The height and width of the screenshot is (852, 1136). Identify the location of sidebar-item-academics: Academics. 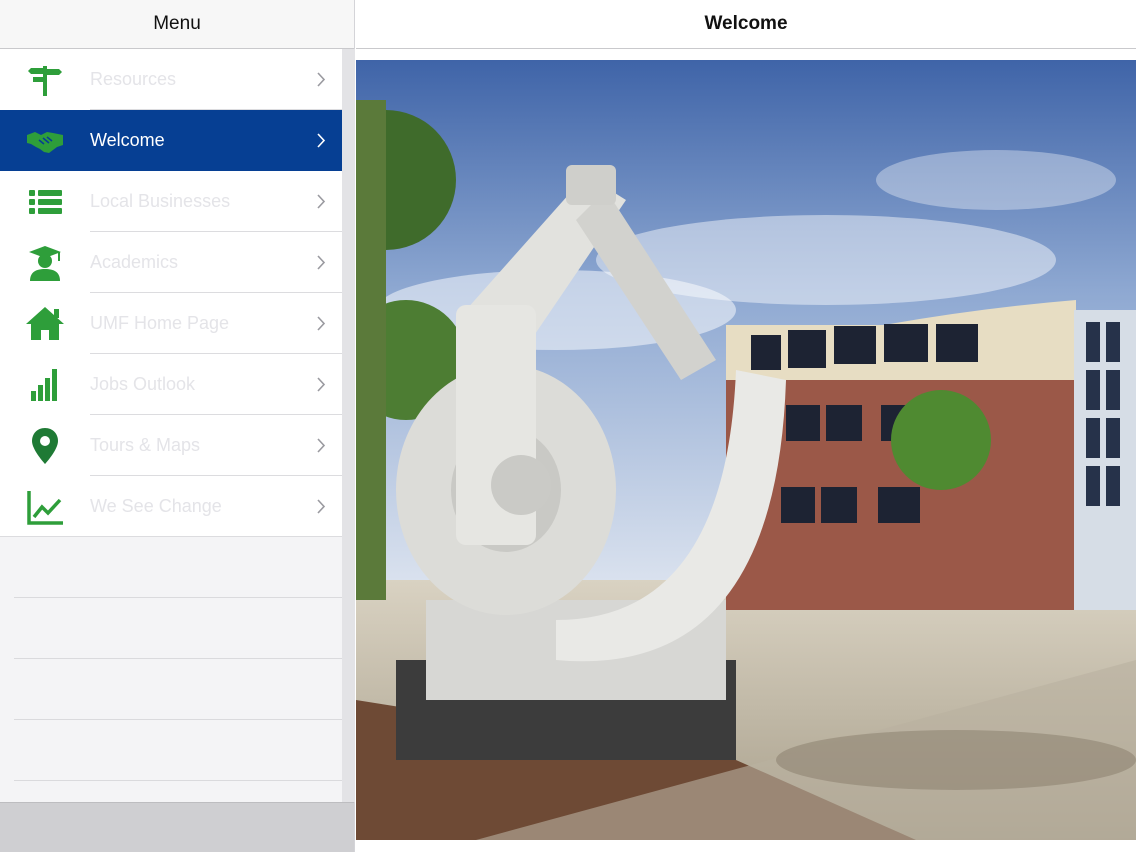
(171, 262).